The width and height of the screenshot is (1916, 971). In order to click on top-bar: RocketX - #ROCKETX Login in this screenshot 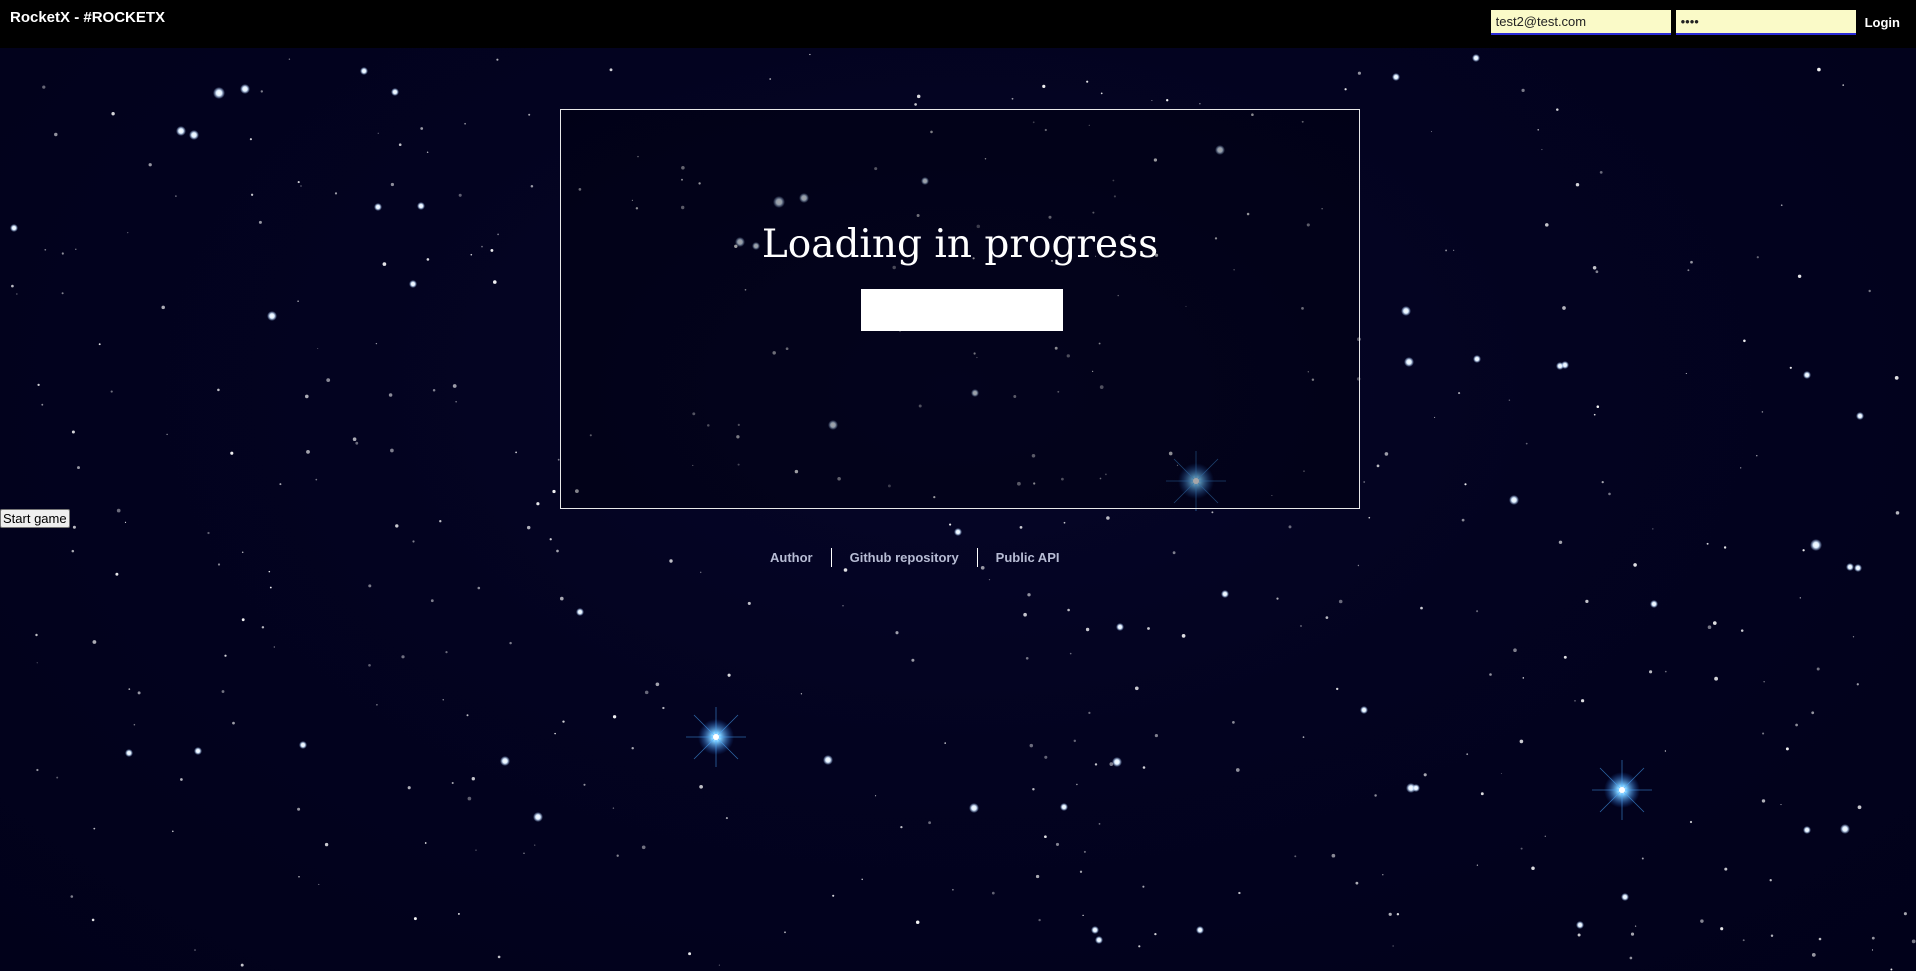, I will do `click(958, 24)`.